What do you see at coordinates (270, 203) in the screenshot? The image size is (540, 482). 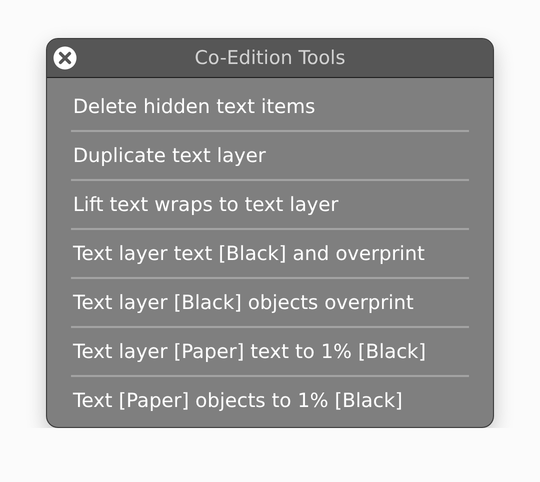 I see `menu-item: Lift text wraps to text layer` at bounding box center [270, 203].